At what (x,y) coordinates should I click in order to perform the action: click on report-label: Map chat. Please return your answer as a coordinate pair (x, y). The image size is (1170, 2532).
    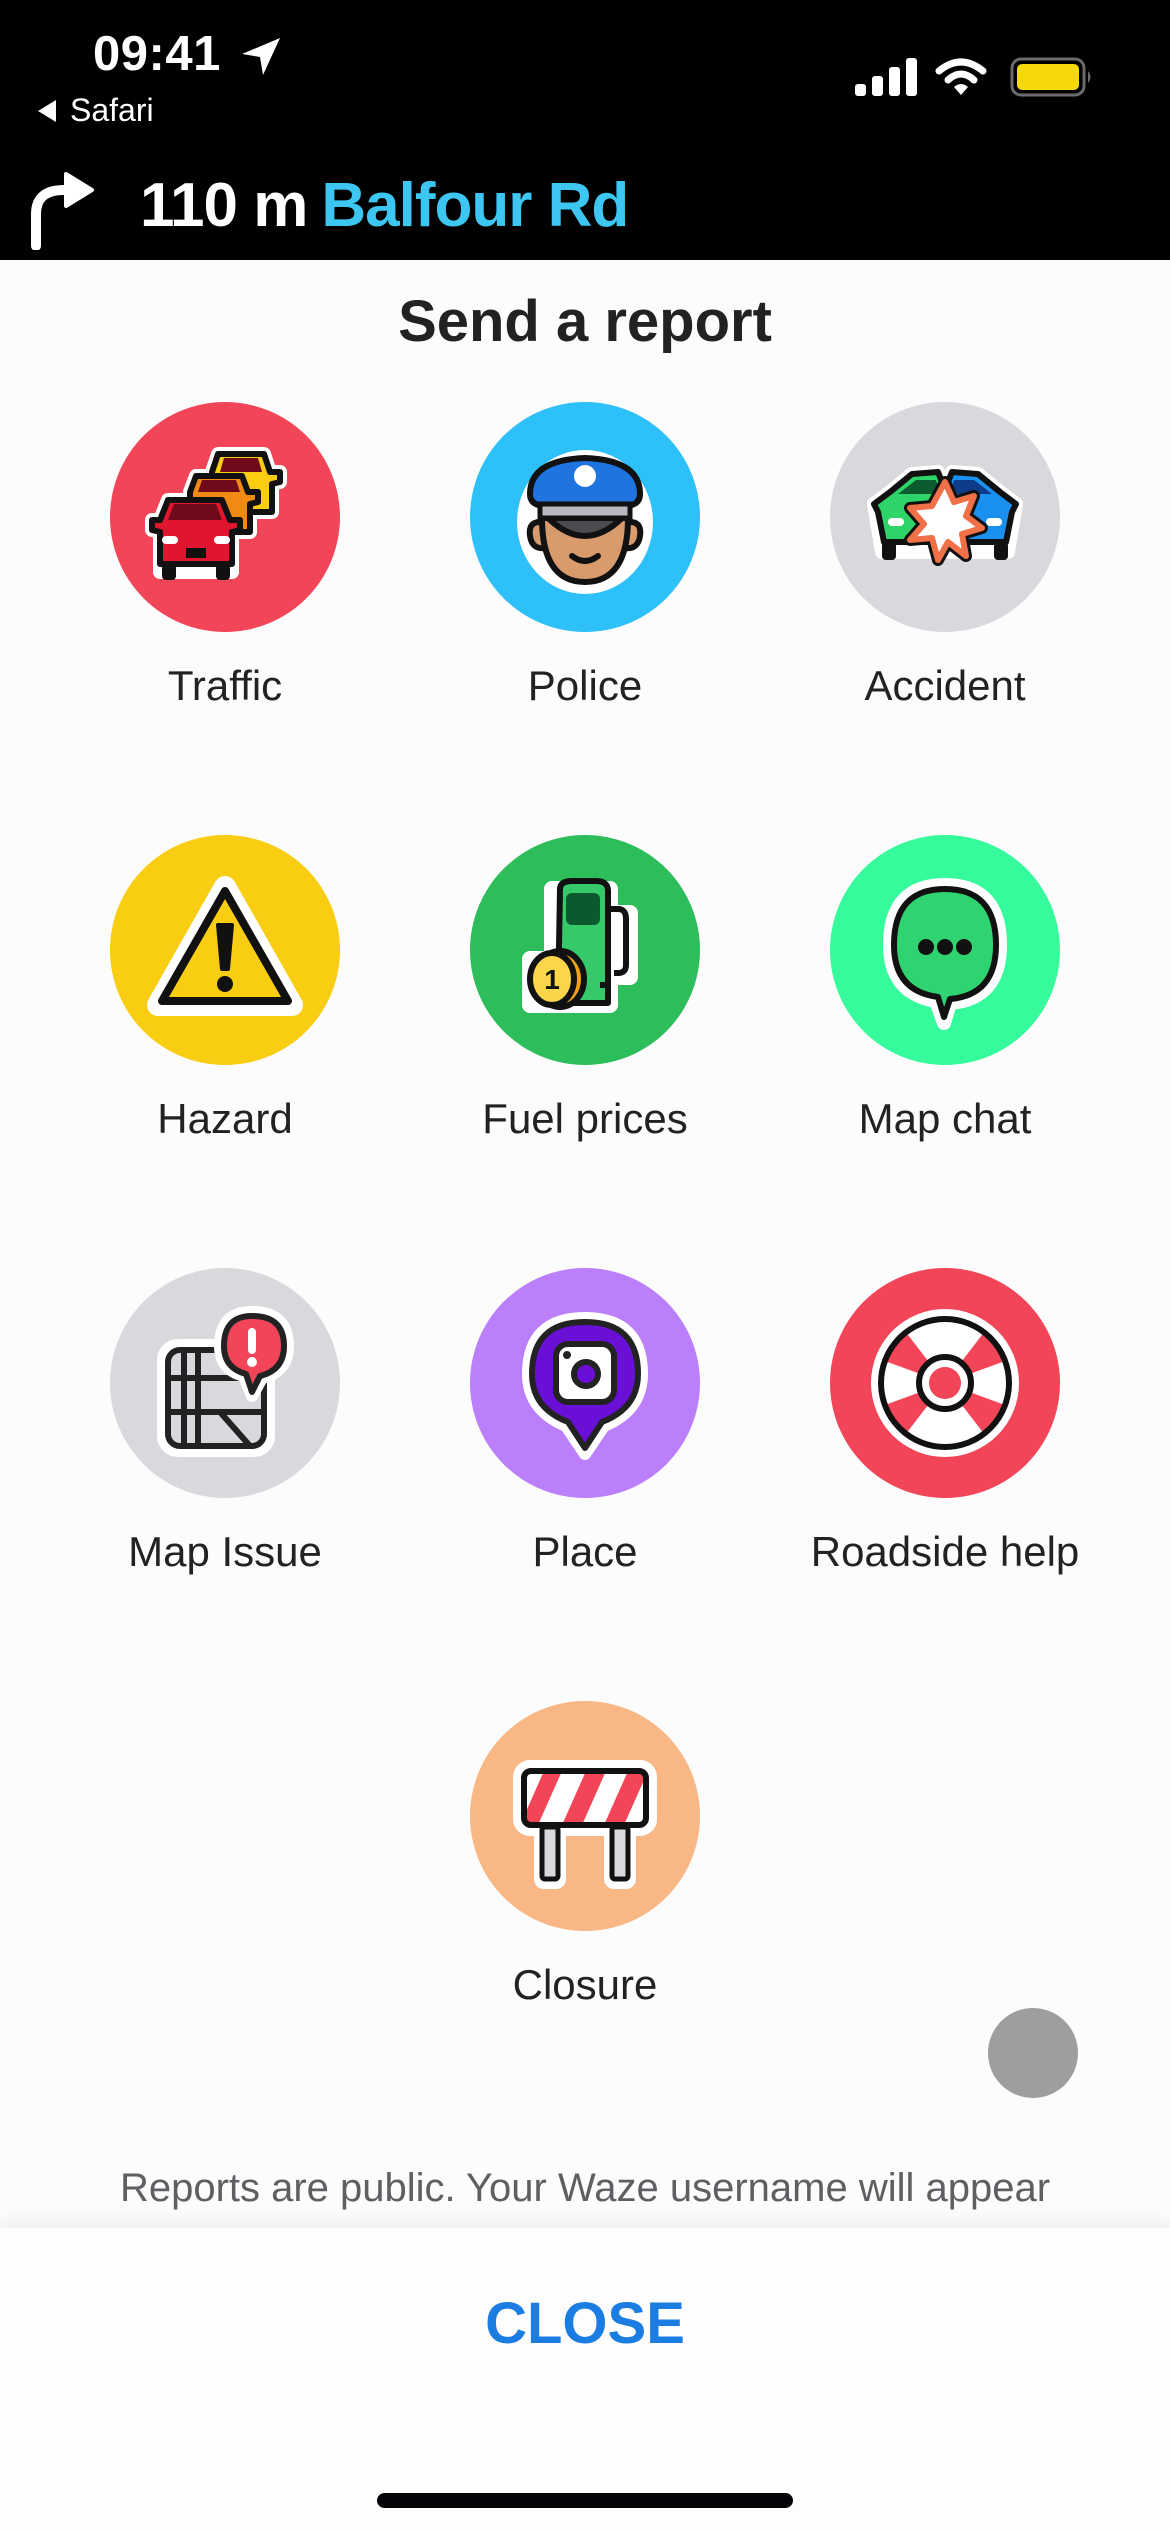
    Looking at the image, I should click on (945, 1118).